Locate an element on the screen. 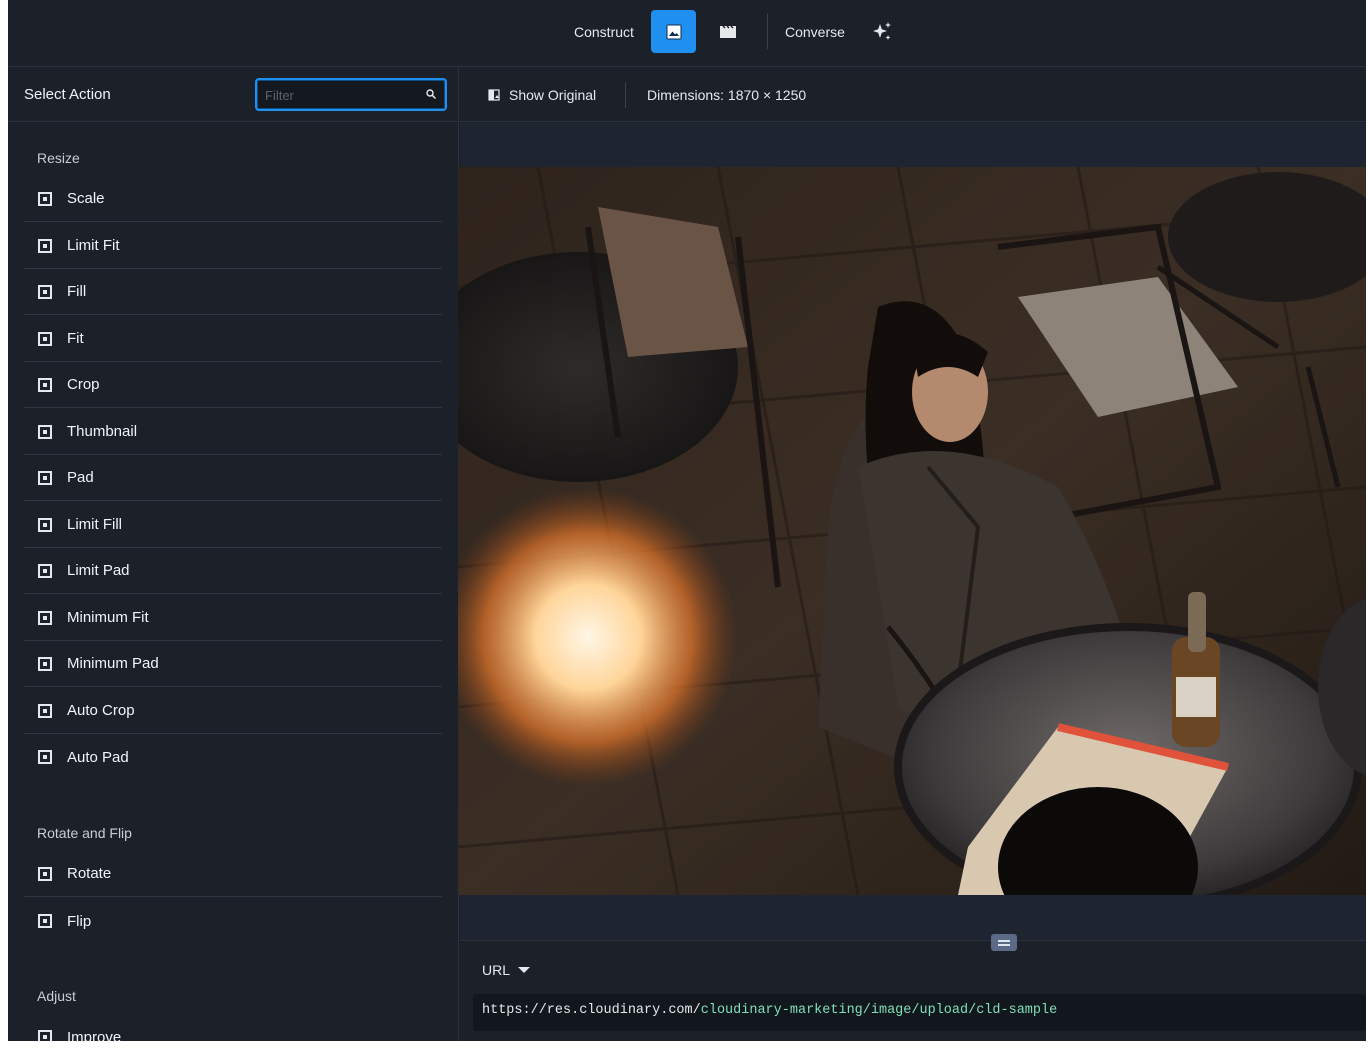  preview-canvas-top is located at coordinates (913, 145).